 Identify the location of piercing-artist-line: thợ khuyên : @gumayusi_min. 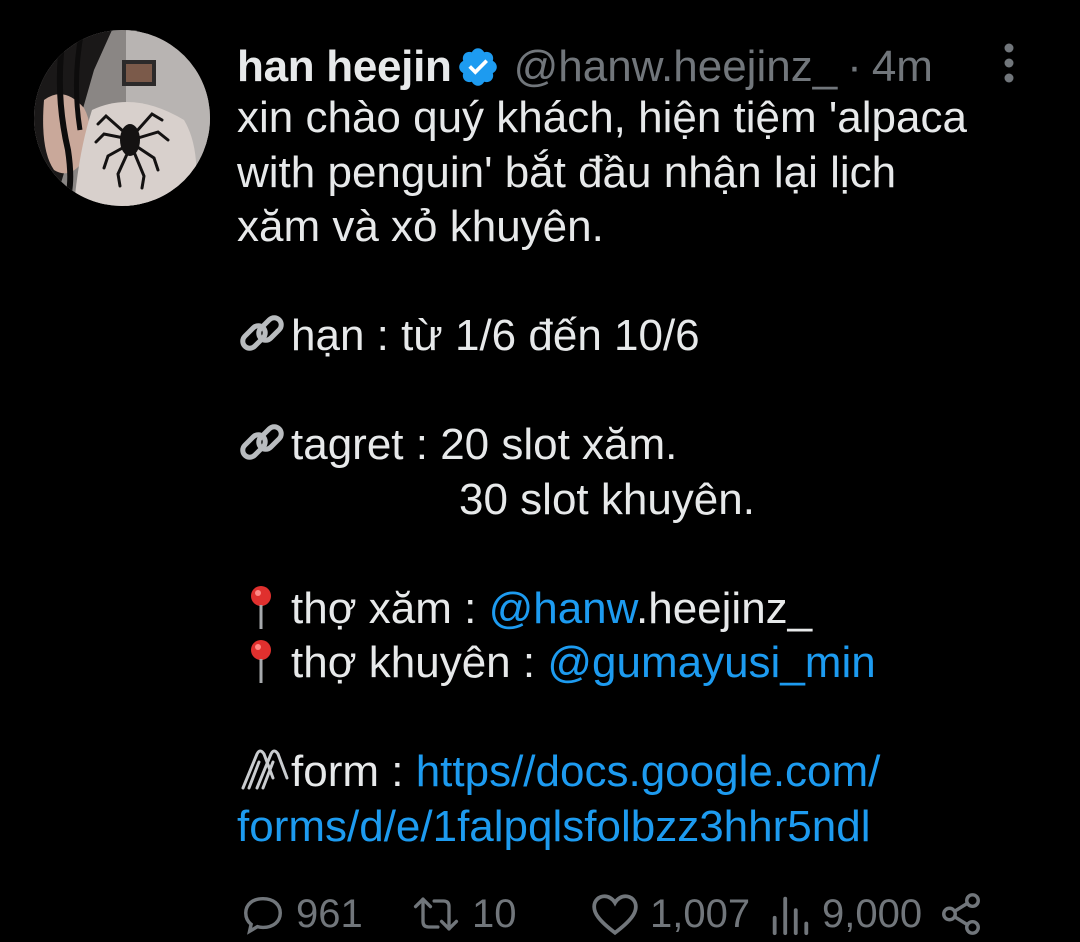
(652, 663).